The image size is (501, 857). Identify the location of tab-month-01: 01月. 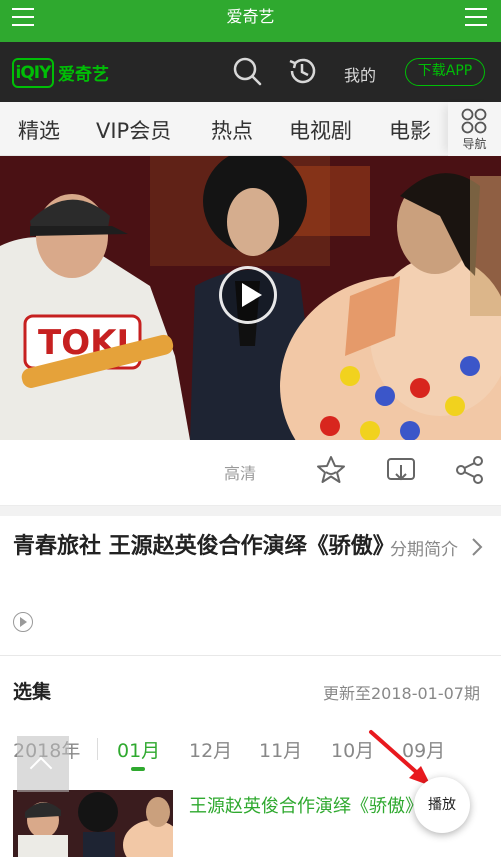
(138, 749).